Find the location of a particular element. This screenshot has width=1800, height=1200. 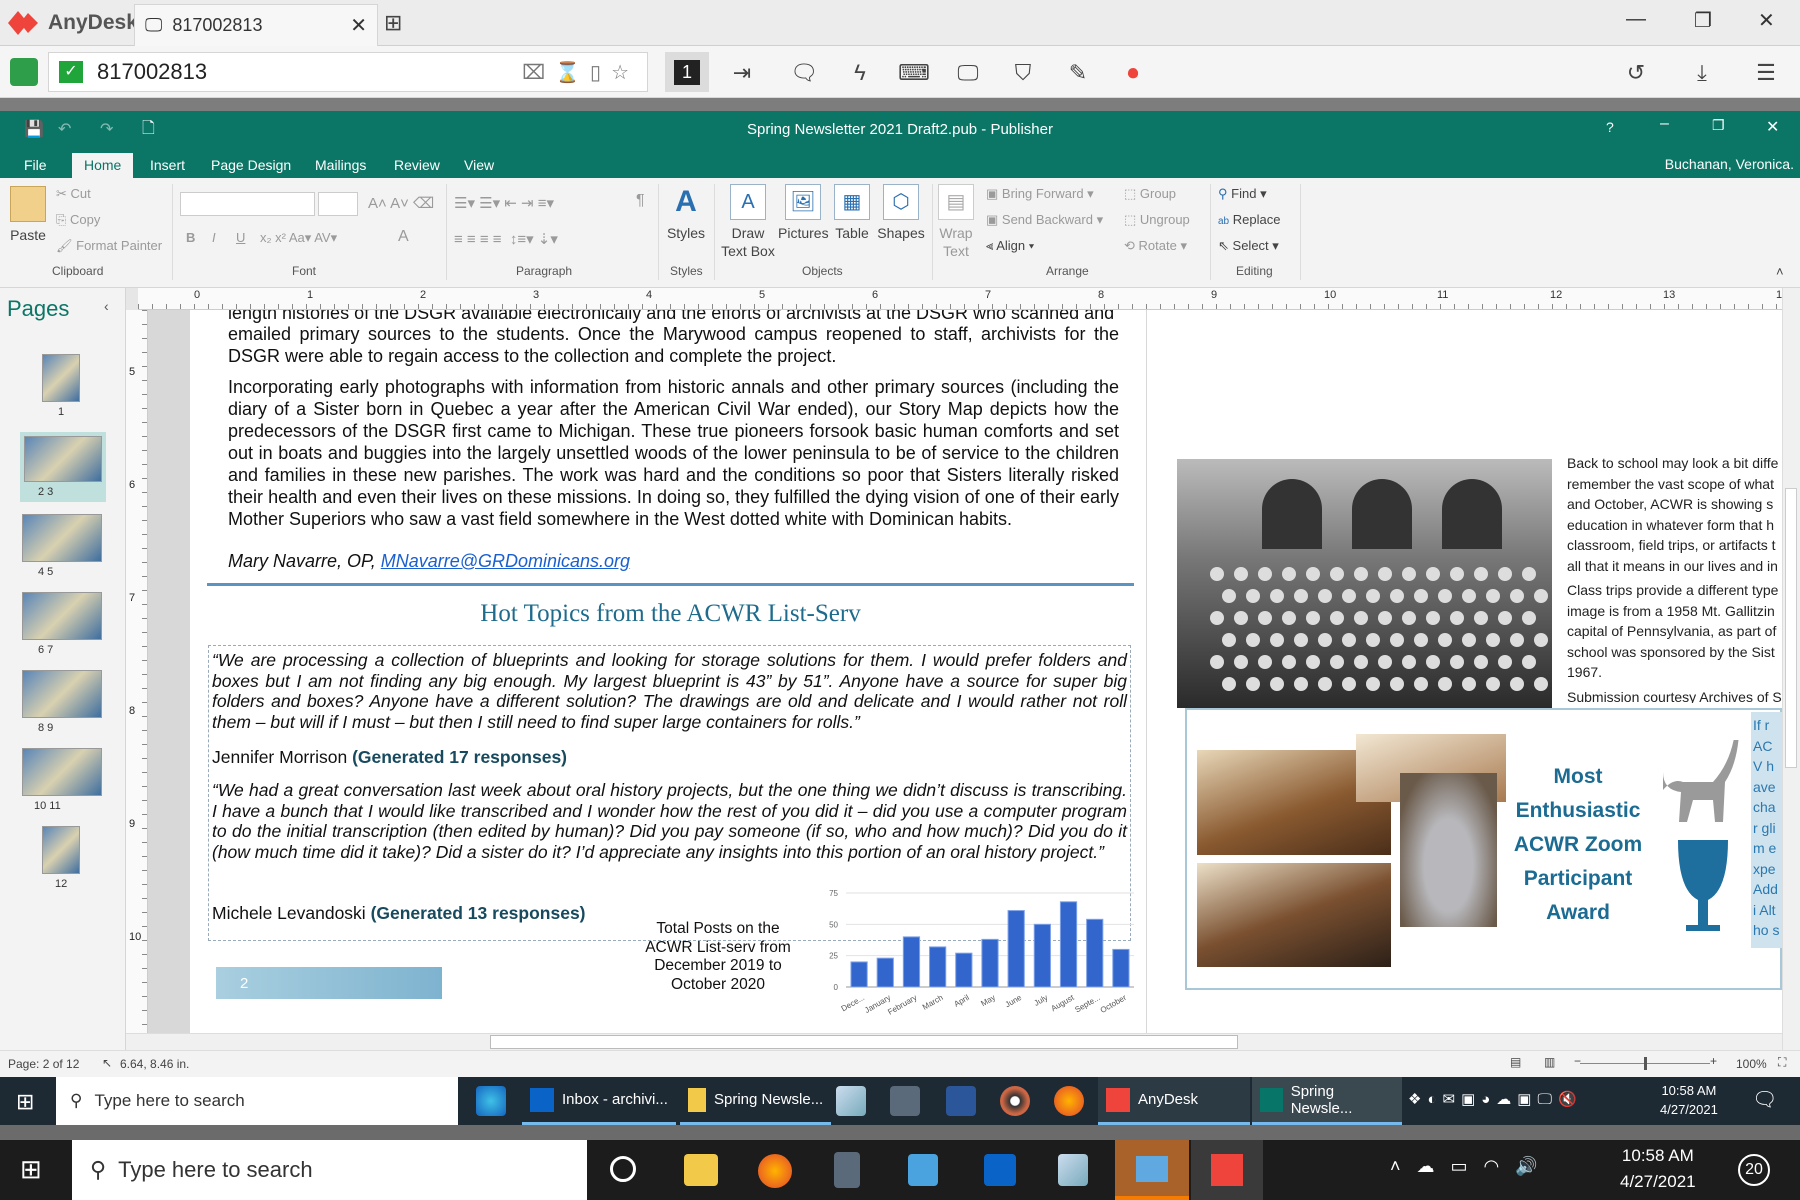

pictures-button: 🖼 Pictures is located at coordinates (803, 213).